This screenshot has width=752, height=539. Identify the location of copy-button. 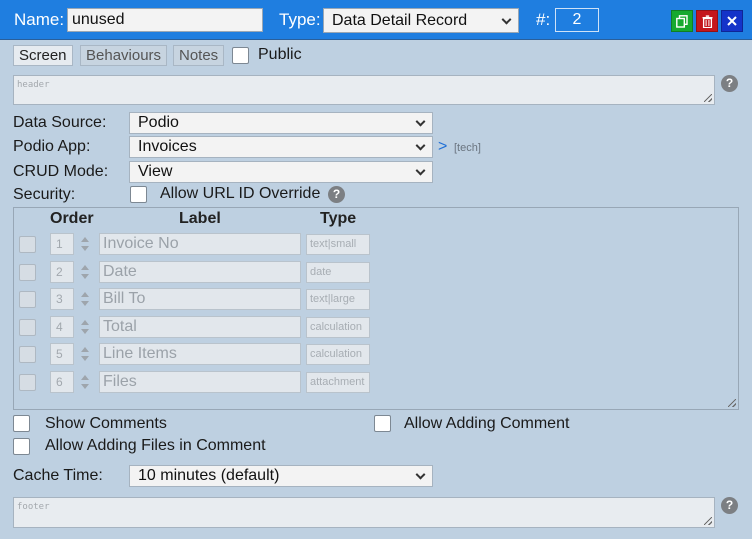
(682, 21).